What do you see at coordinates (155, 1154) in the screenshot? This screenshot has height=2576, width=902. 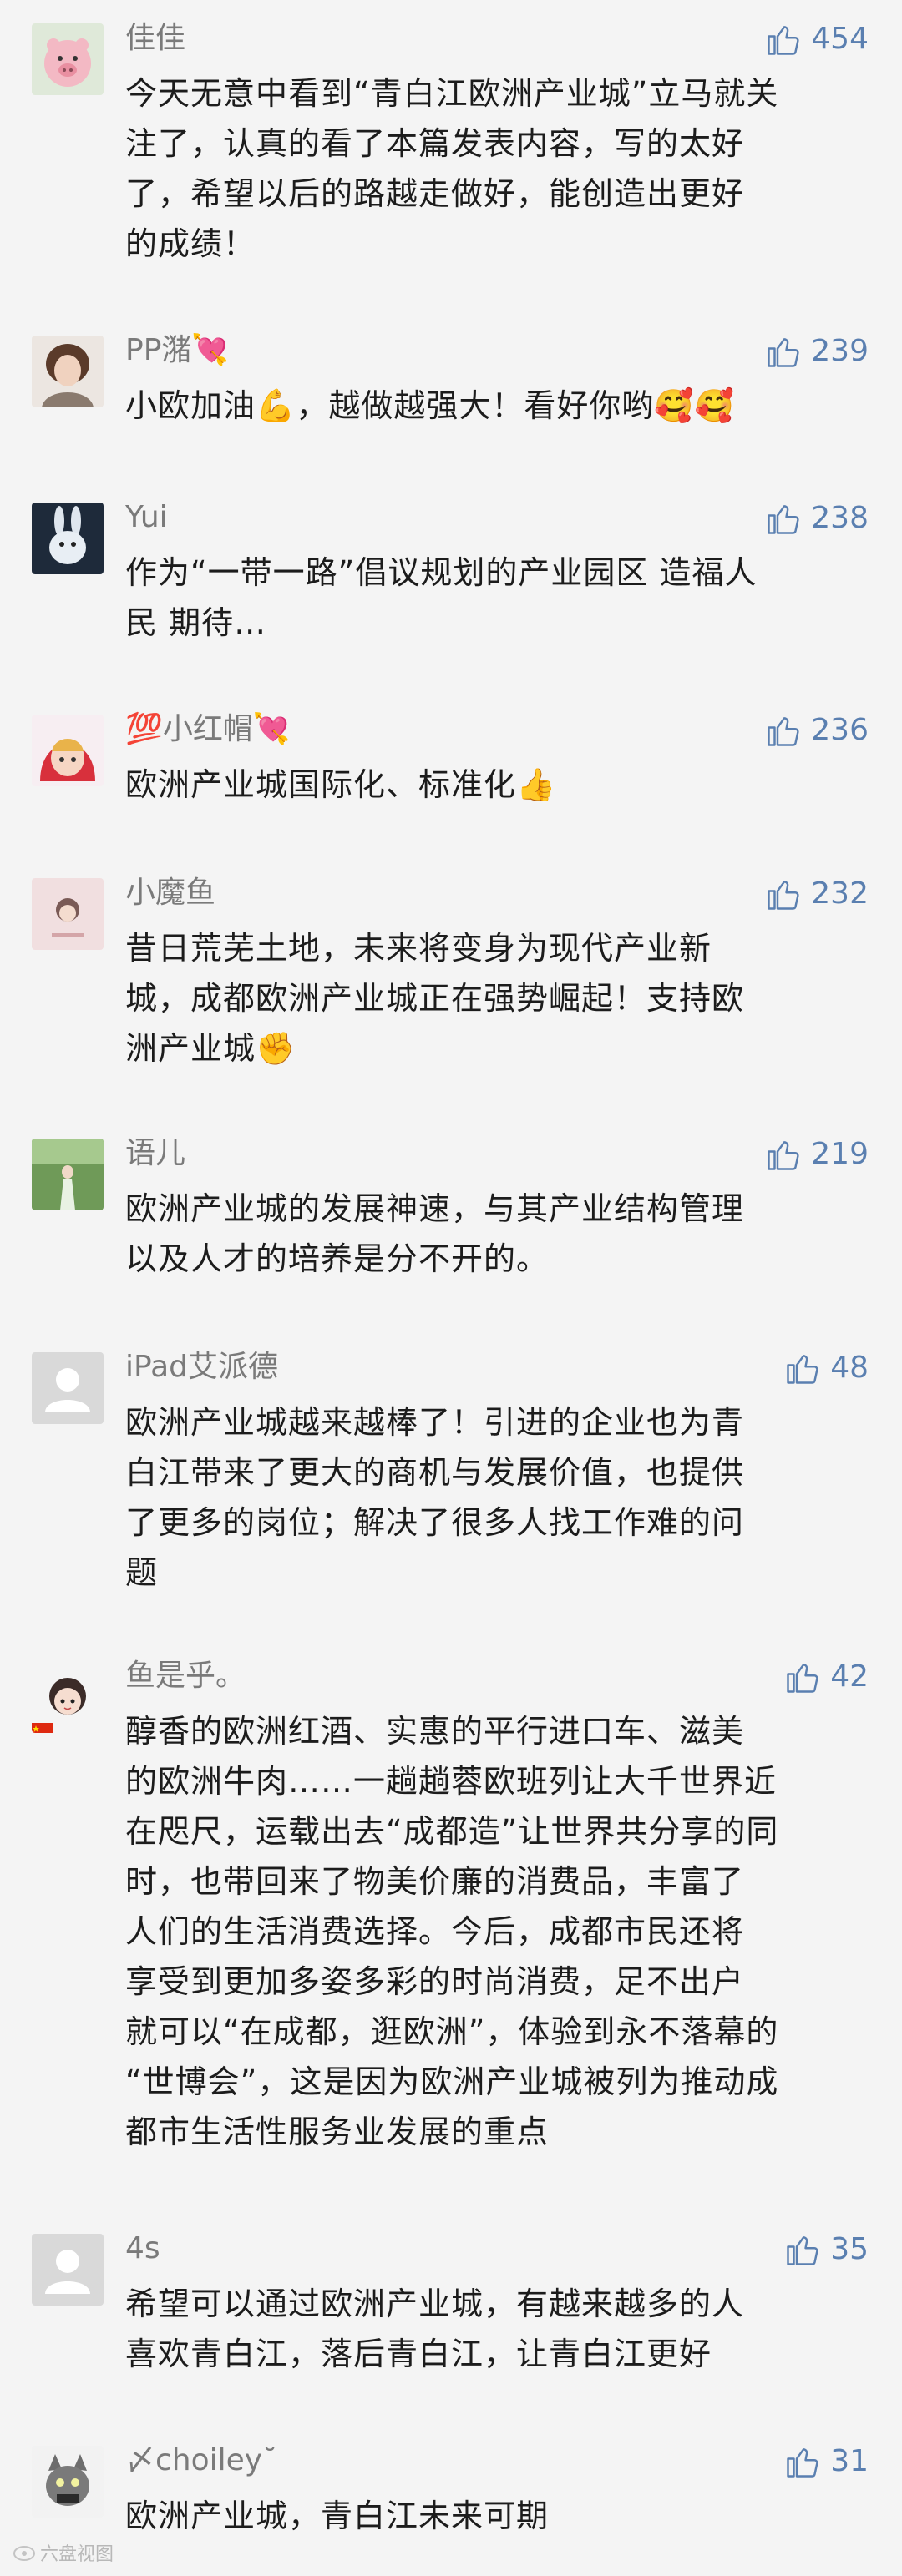 I see `username: 语儿` at bounding box center [155, 1154].